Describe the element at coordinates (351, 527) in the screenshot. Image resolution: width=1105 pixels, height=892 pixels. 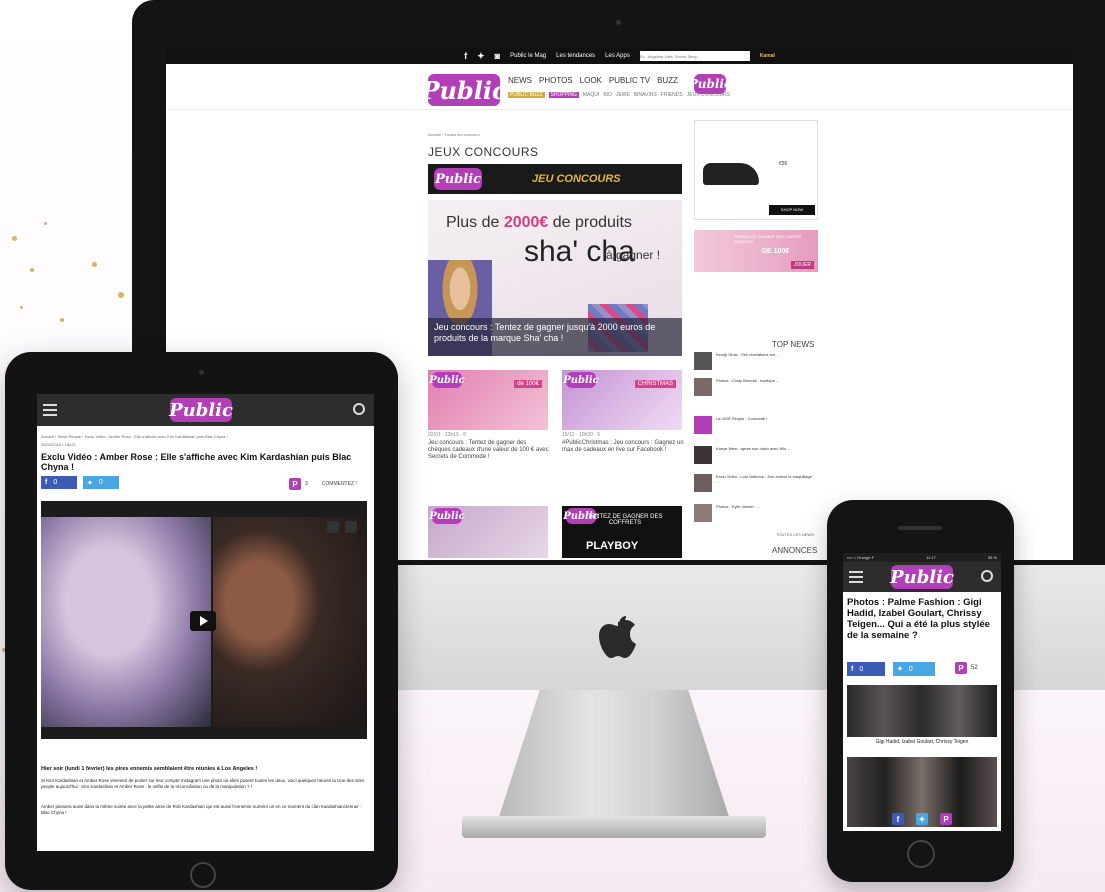
I see `share-video-icon` at that location.